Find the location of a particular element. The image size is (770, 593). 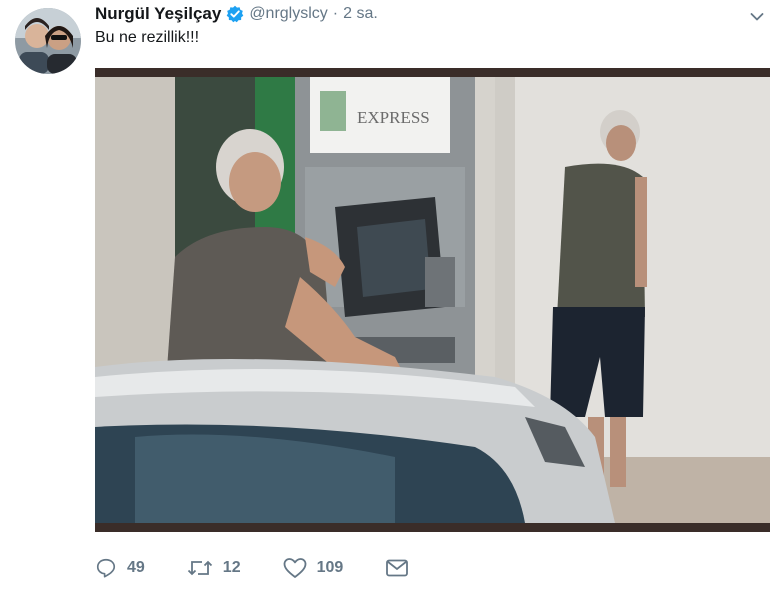

verified-icon is located at coordinates (235, 14).